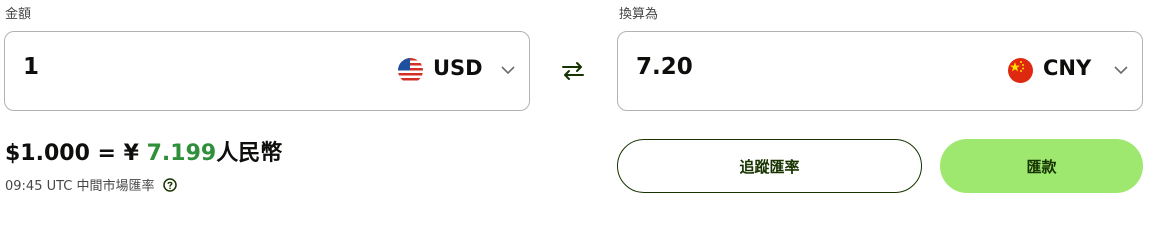 The image size is (1149, 240). Describe the element at coordinates (573, 71) in the screenshot. I see `swap-arrows-icon` at that location.